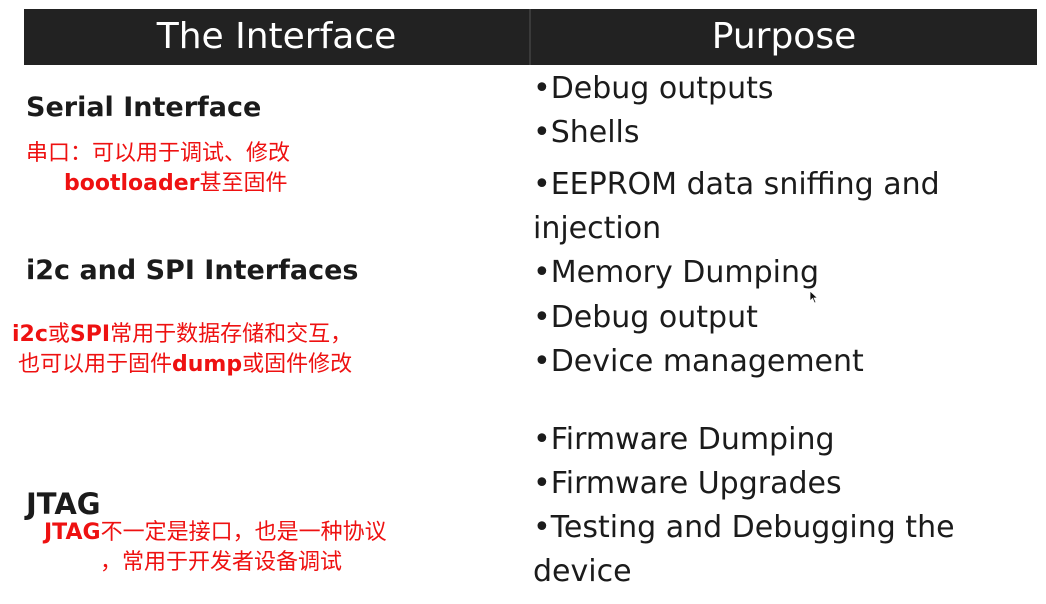 Image resolution: width=1046 pixels, height=604 pixels. I want to click on purpose-testing-debugging: •Testing and Debugging the, so click(744, 527).